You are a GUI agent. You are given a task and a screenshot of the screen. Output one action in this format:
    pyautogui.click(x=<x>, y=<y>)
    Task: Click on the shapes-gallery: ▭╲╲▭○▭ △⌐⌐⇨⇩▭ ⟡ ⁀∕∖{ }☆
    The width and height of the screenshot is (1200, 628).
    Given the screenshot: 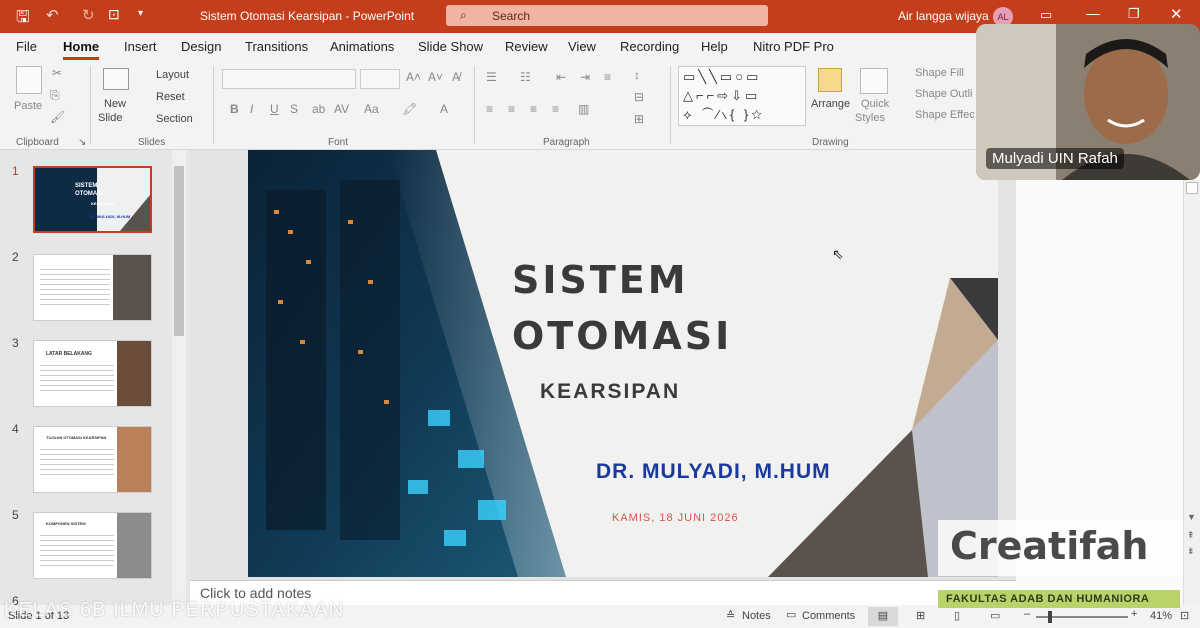 What is the action you would take?
    pyautogui.click(x=742, y=96)
    